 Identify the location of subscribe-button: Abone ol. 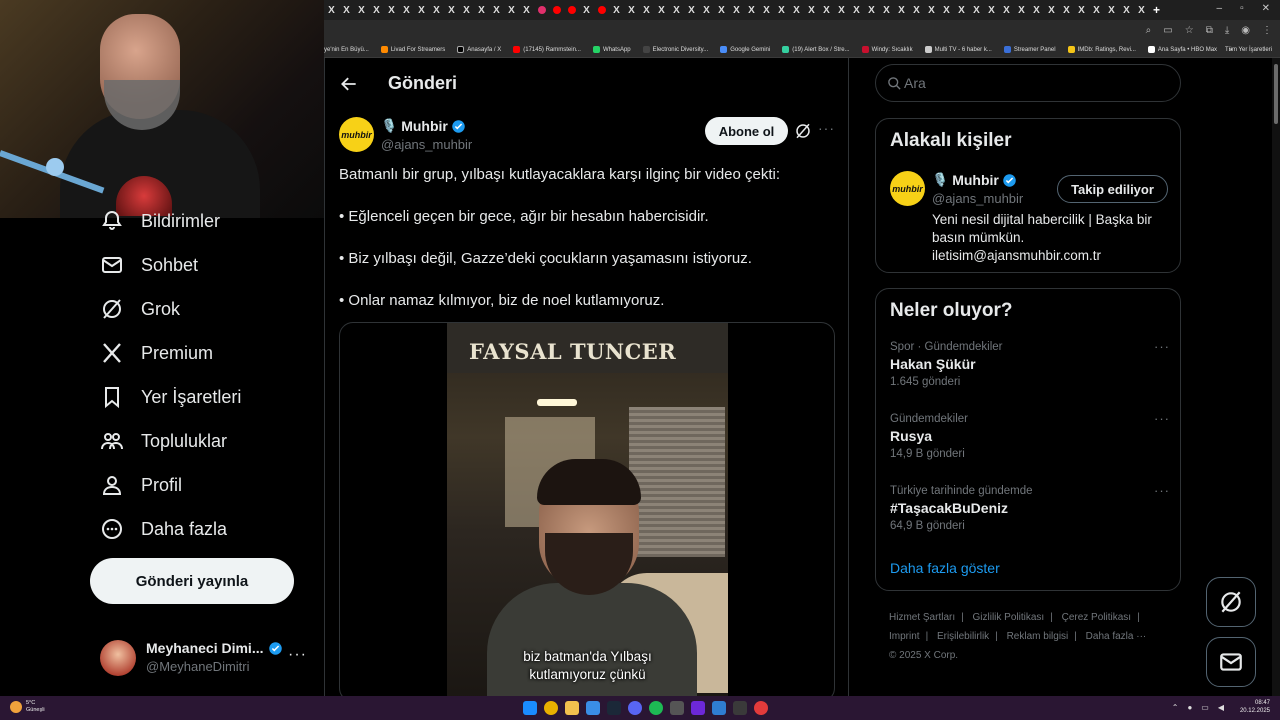
(746, 131).